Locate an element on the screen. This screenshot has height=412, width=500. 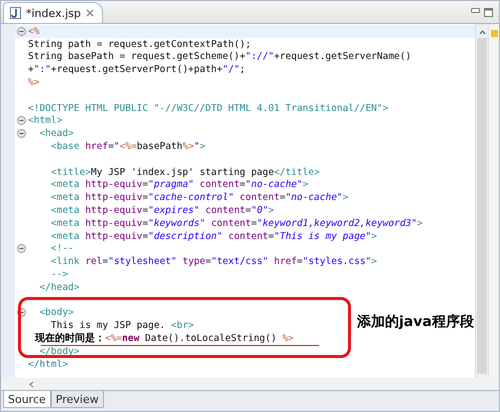
scroll-left-icon is located at coordinates (31, 384).